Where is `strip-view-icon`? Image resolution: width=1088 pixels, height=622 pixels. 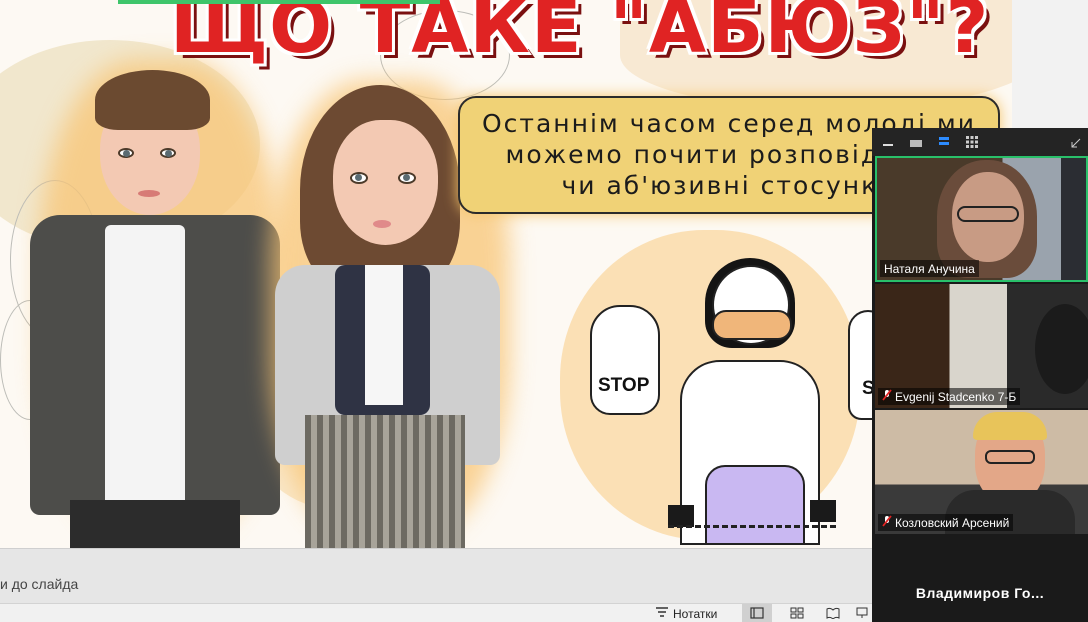
strip-view-icon is located at coordinates (944, 142).